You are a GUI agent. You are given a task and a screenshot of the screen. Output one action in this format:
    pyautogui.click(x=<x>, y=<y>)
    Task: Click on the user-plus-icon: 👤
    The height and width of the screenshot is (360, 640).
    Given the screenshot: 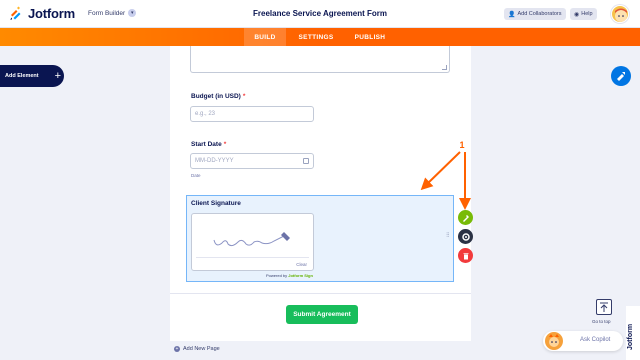 What is the action you would take?
    pyautogui.click(x=512, y=14)
    